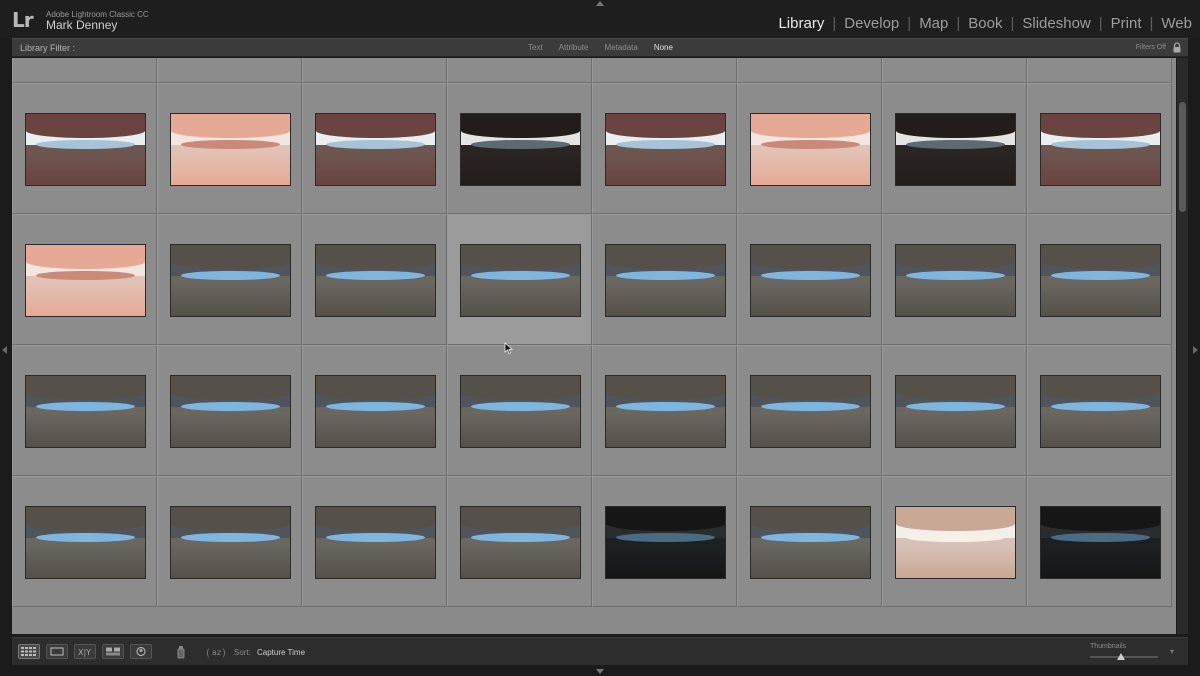 The image size is (1200, 676). I want to click on module-develop: Develop, so click(871, 23).